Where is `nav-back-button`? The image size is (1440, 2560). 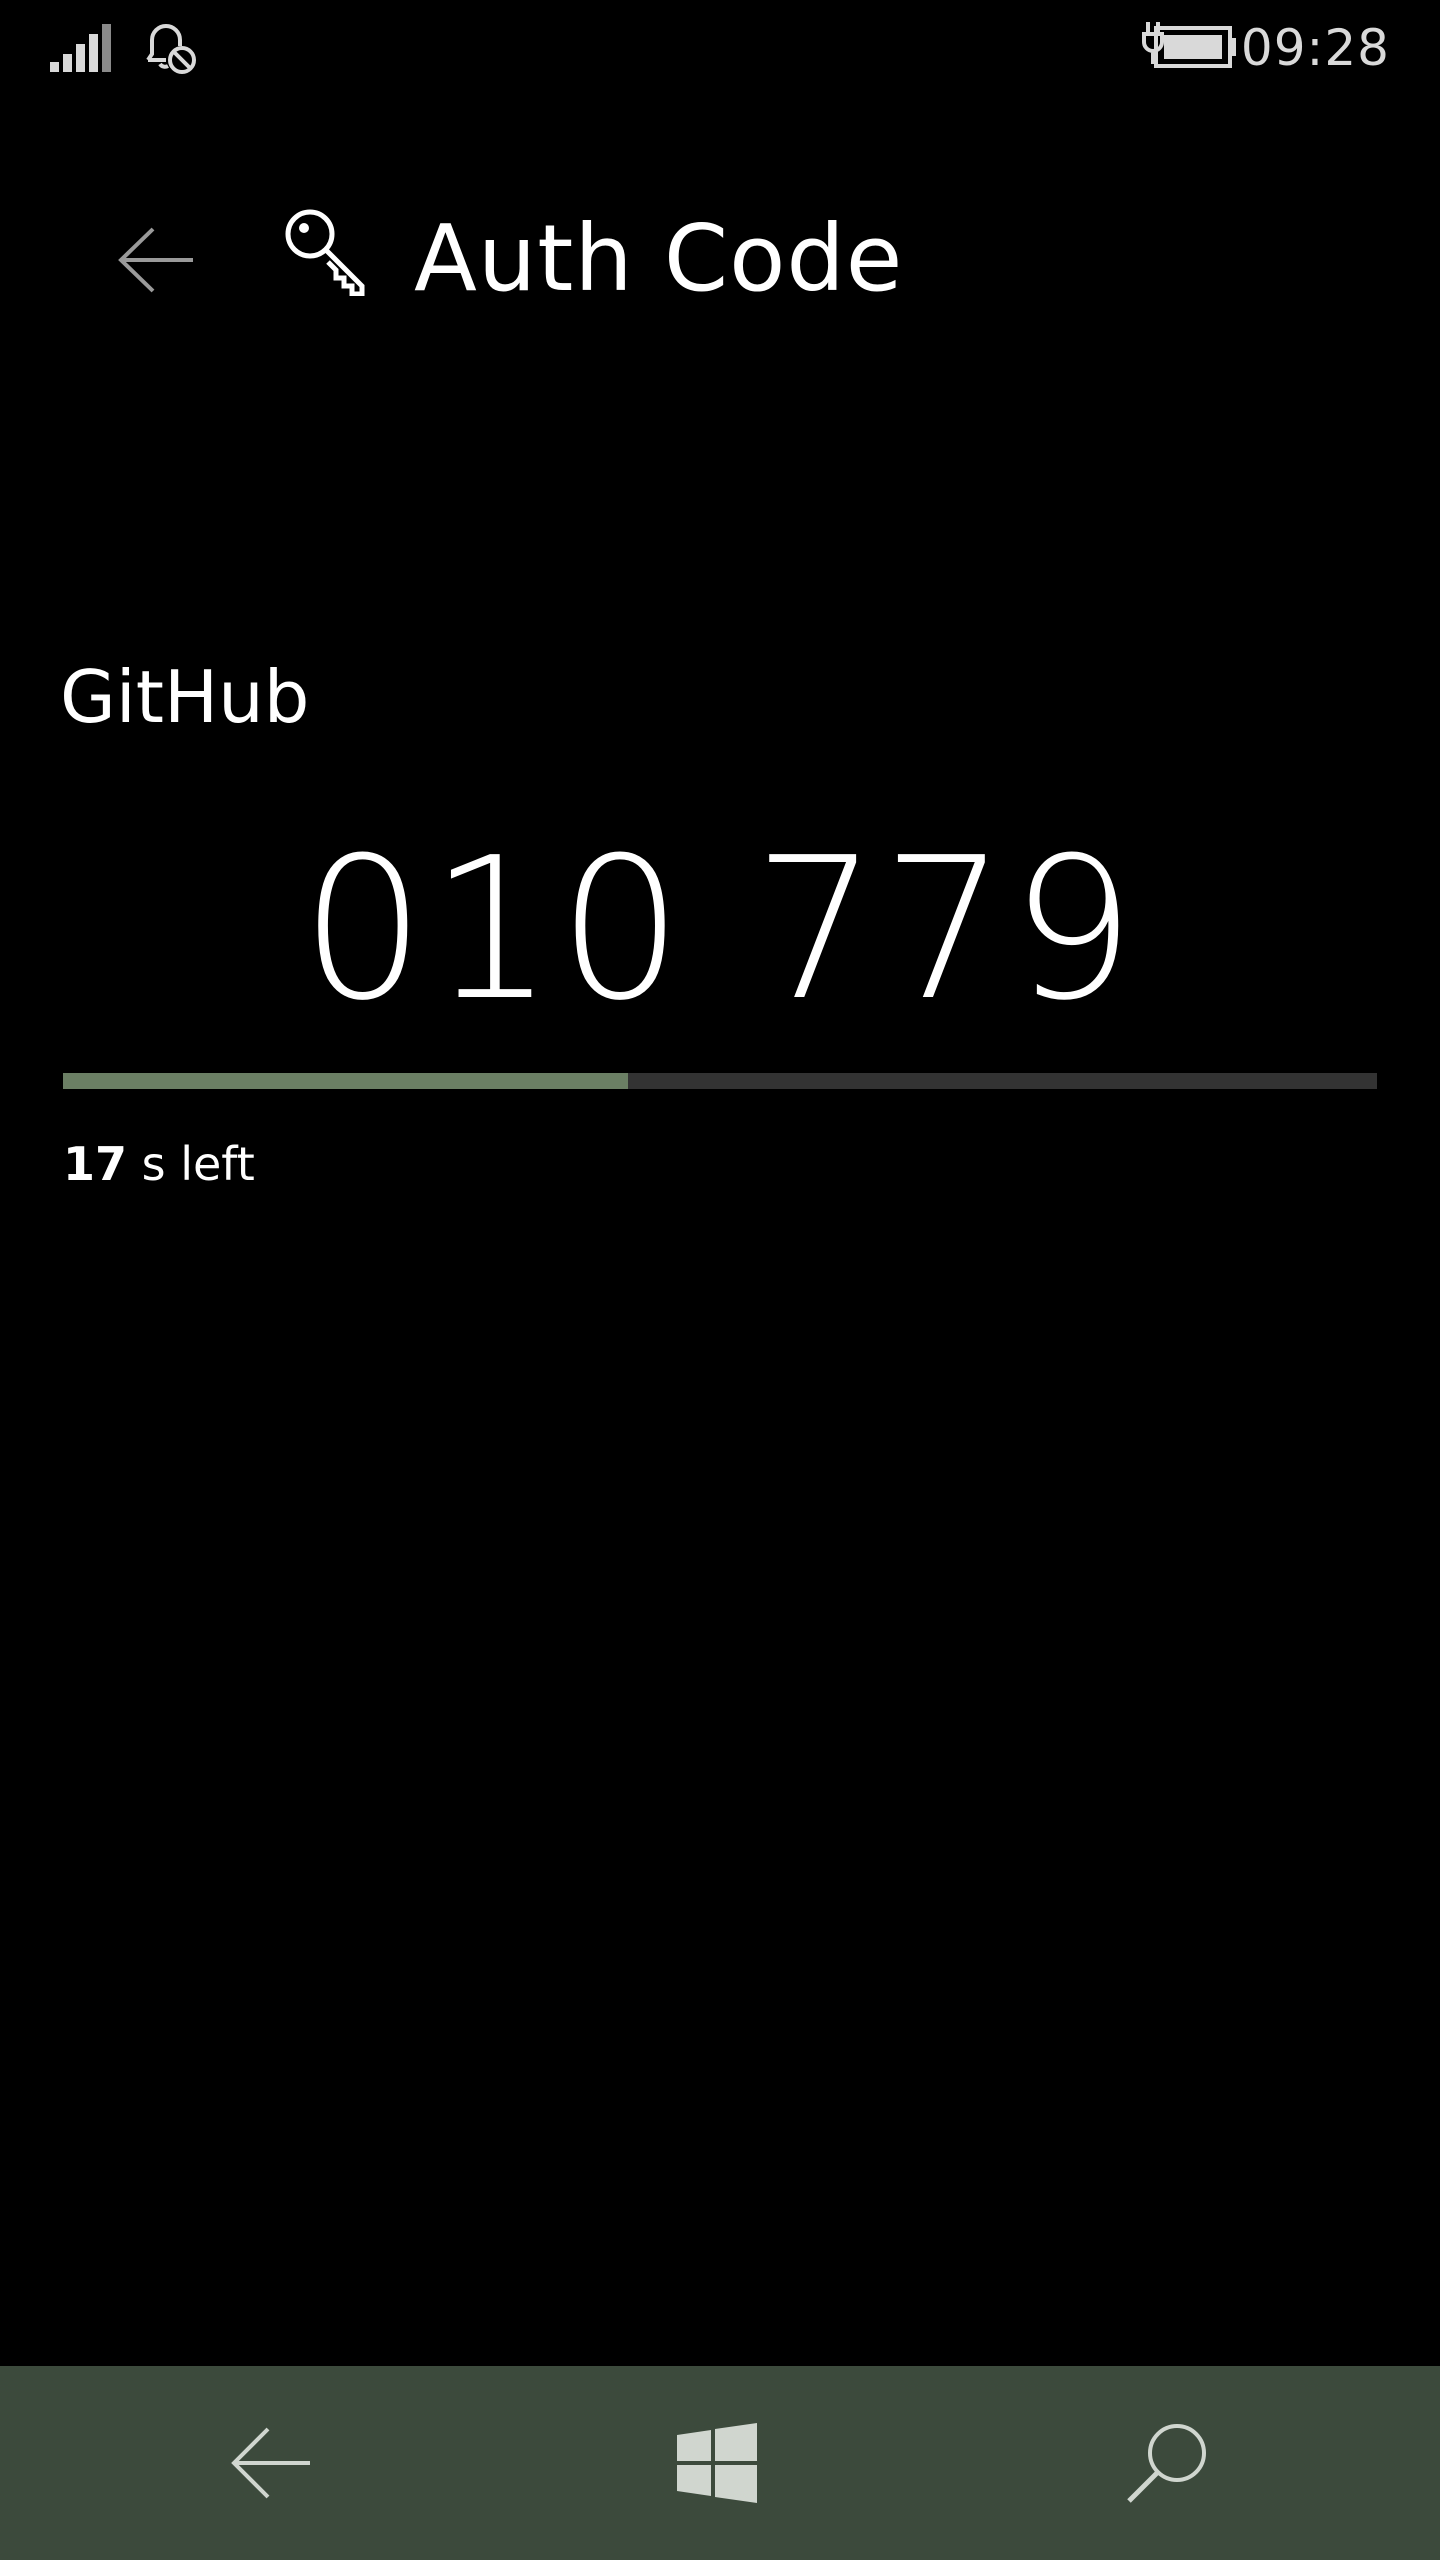 nav-back-button is located at coordinates (272, 2463).